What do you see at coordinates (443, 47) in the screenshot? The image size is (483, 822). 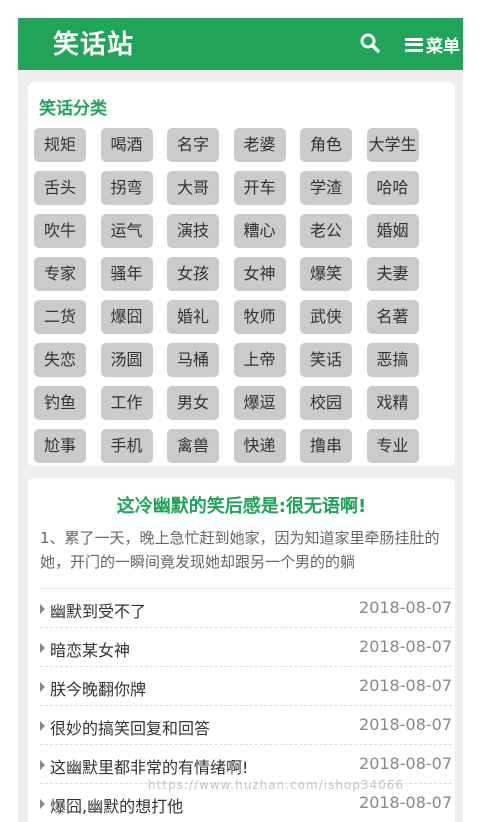 I see `menu-label: 菜单` at bounding box center [443, 47].